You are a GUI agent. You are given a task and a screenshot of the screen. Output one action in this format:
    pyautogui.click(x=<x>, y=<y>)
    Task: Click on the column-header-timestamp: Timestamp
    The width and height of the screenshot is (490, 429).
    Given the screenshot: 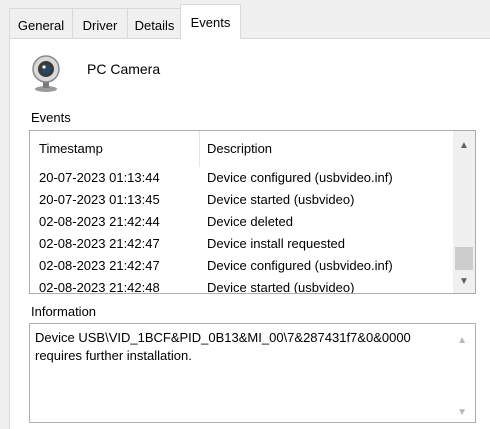 What is the action you would take?
    pyautogui.click(x=71, y=149)
    